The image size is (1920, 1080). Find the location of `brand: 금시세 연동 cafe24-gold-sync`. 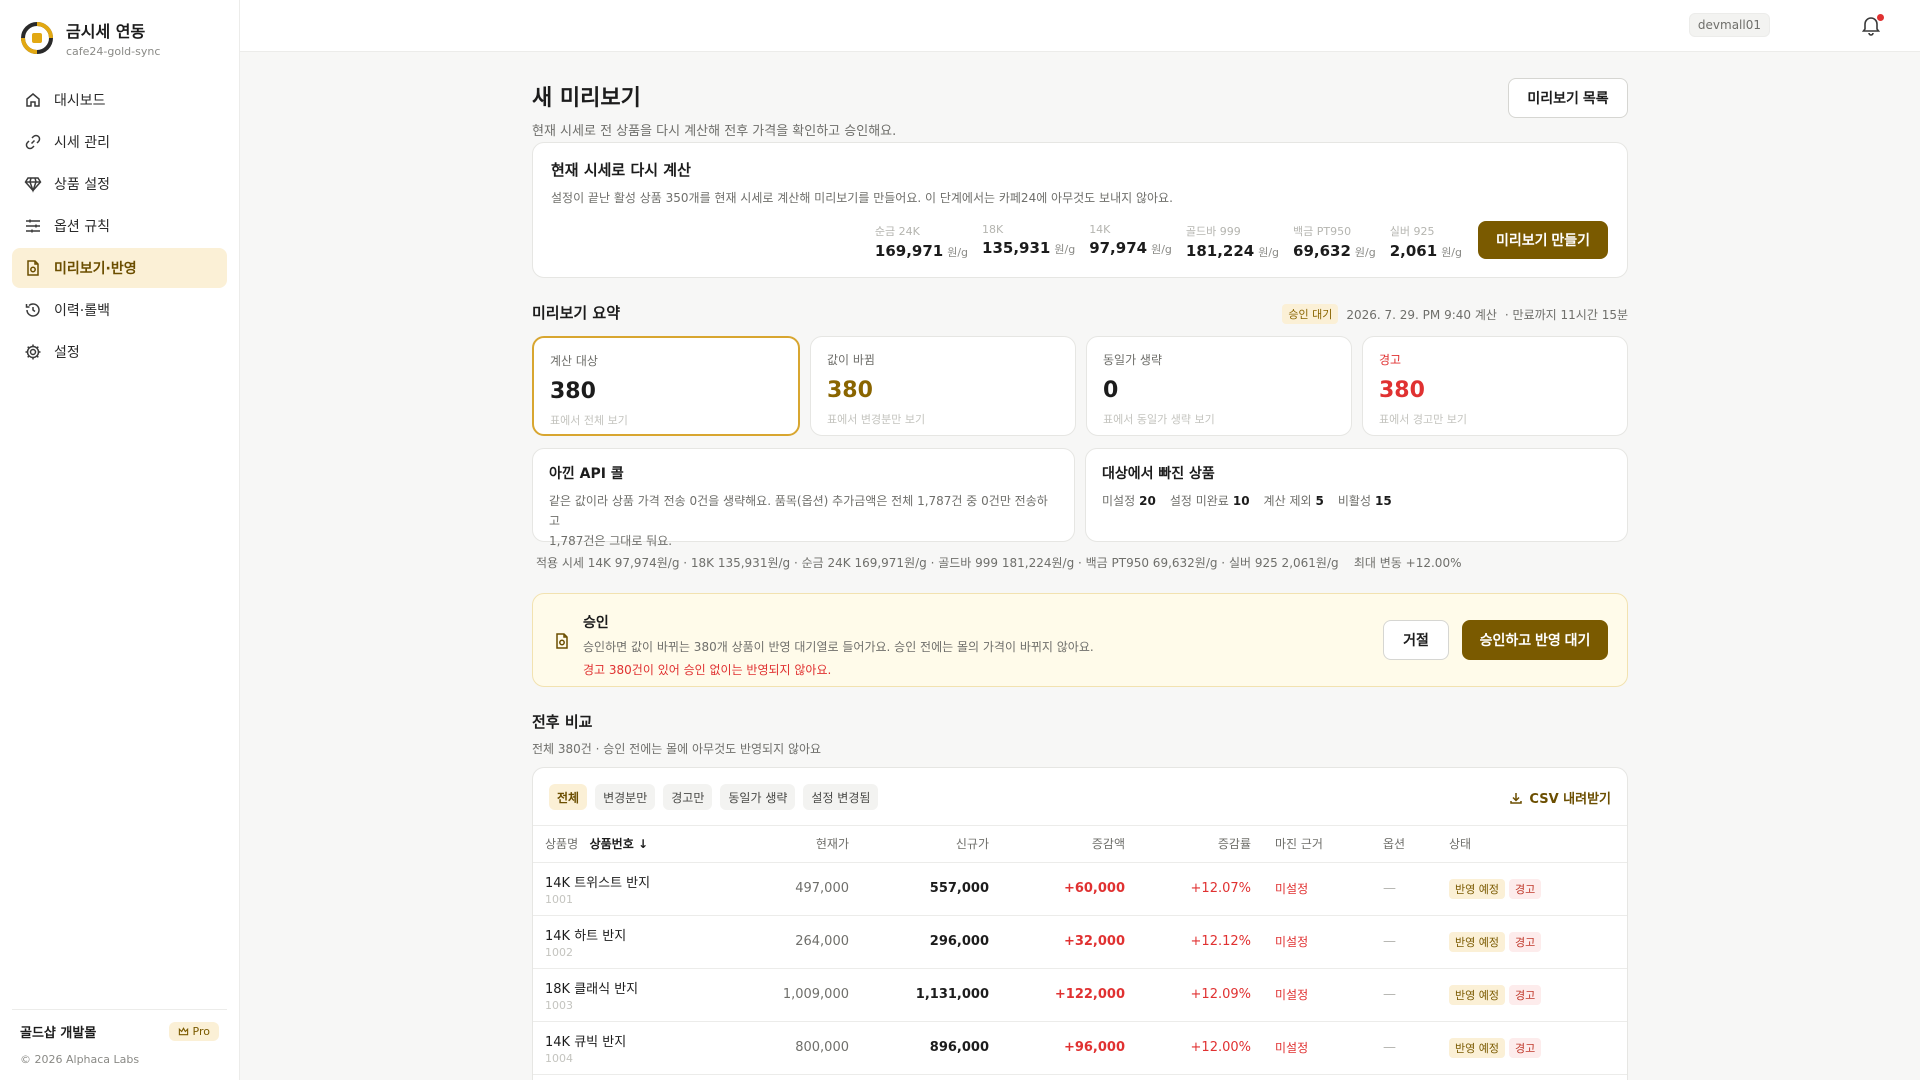

brand: 금시세 연동 cafe24-gold-sync is located at coordinates (119, 38).